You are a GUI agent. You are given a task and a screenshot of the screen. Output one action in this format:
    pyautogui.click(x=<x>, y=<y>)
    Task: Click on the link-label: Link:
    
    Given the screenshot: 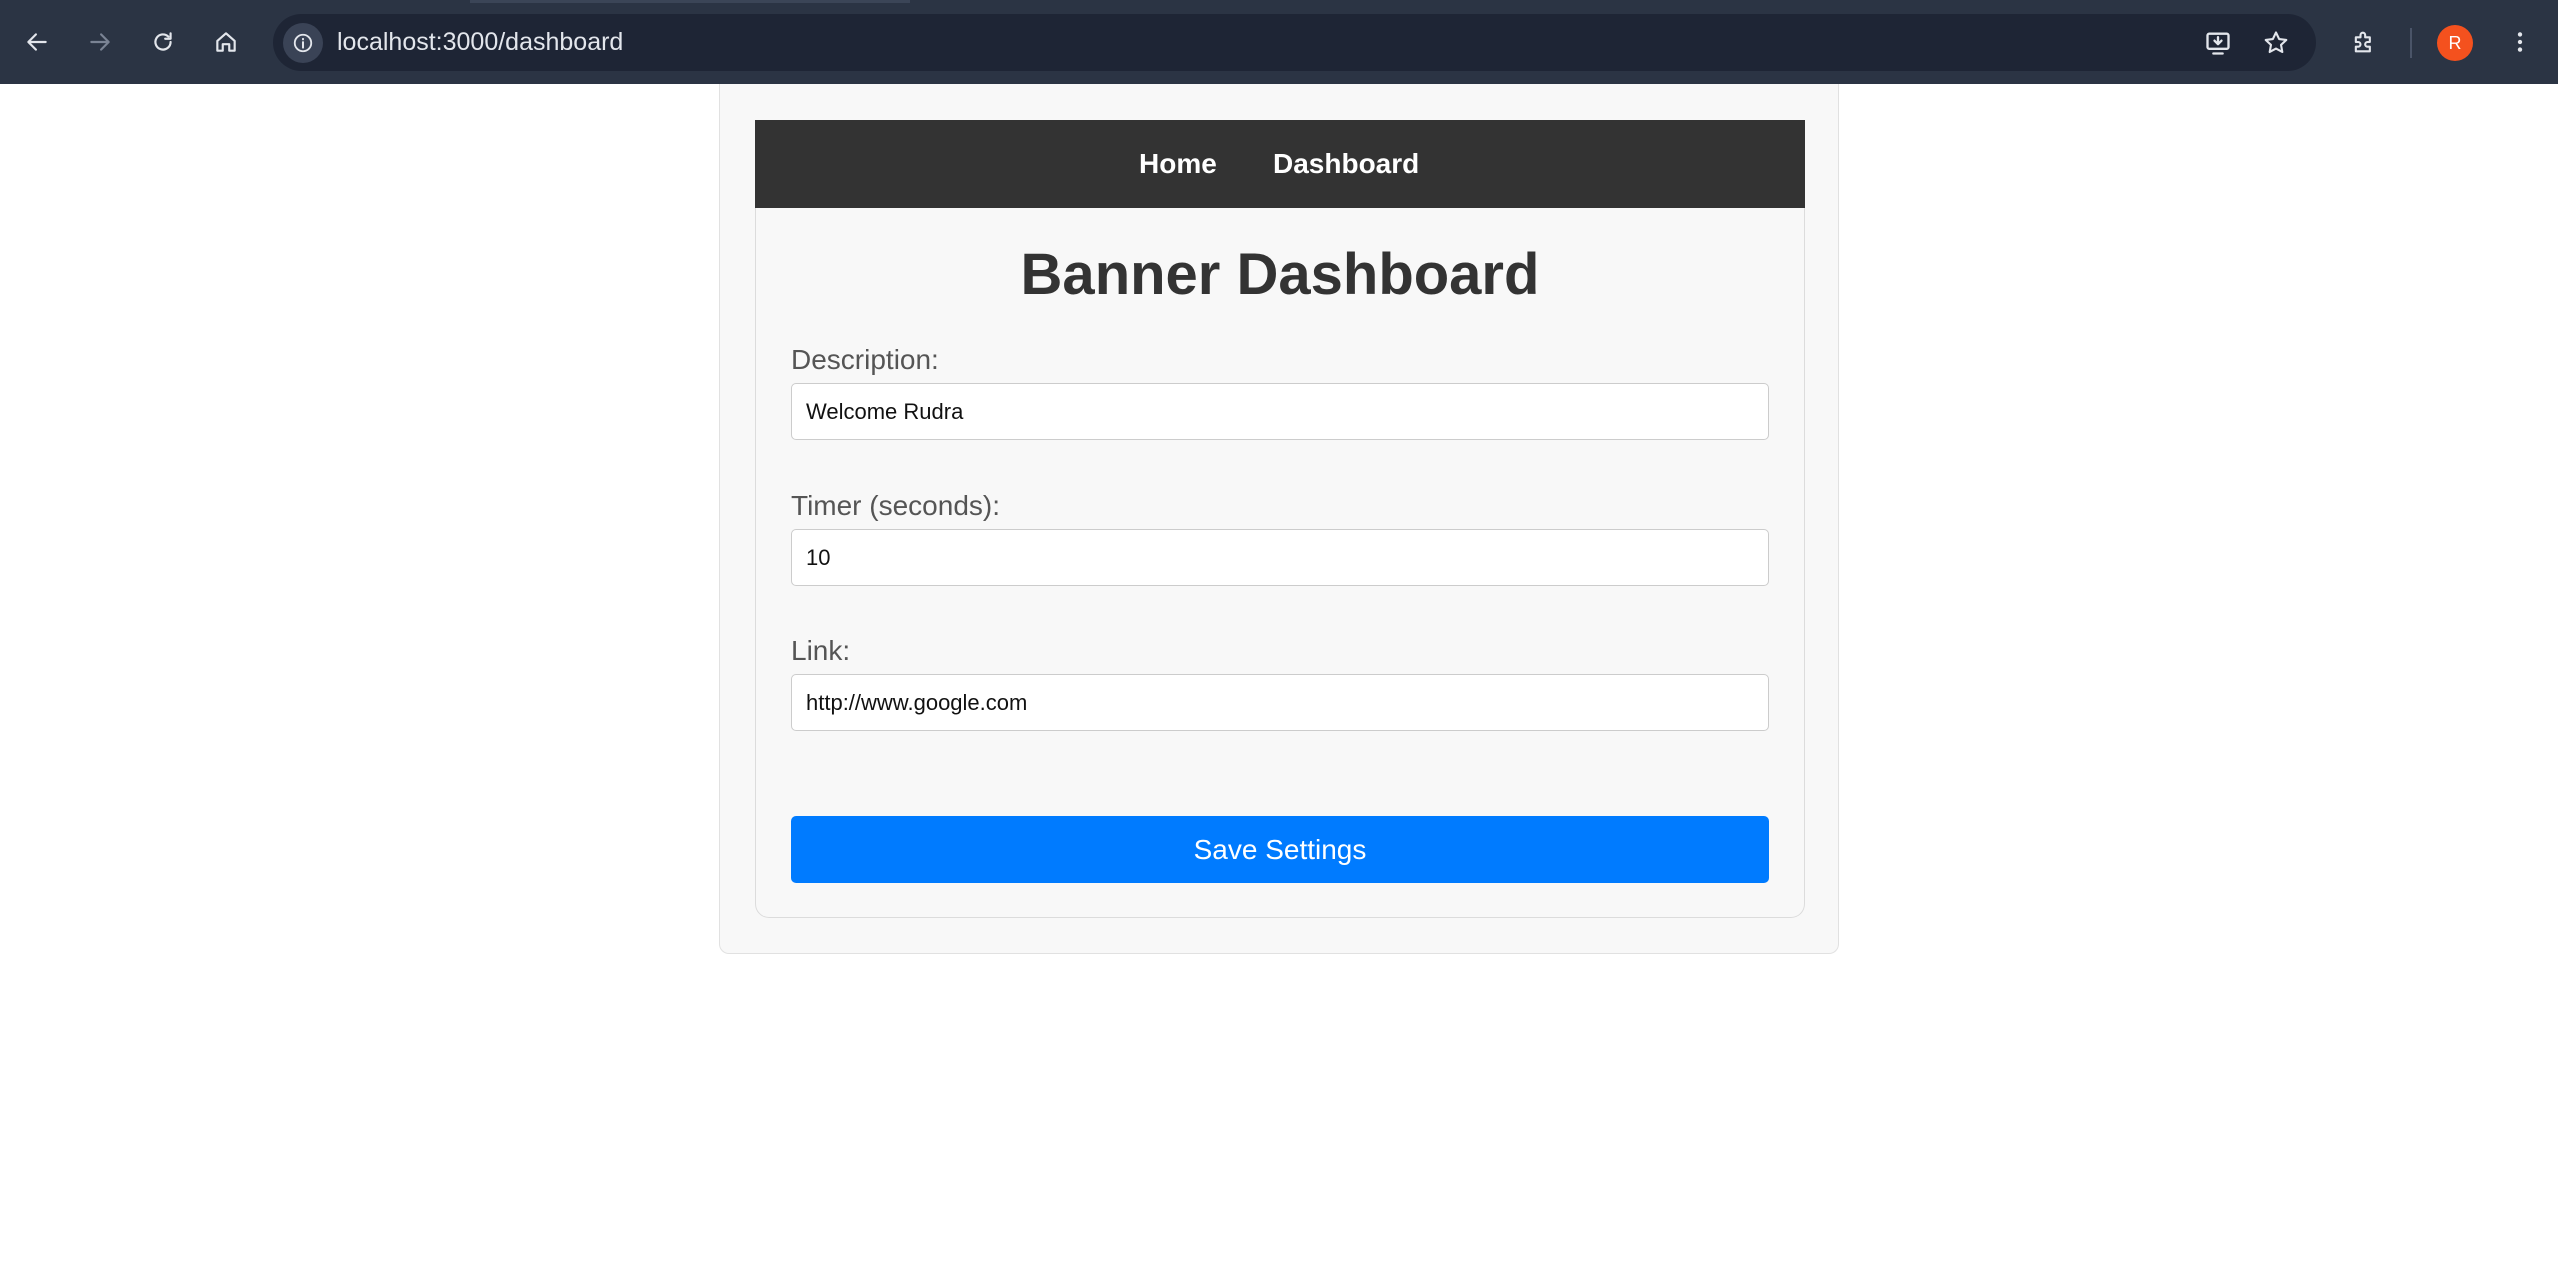 What is the action you would take?
    pyautogui.click(x=821, y=650)
    